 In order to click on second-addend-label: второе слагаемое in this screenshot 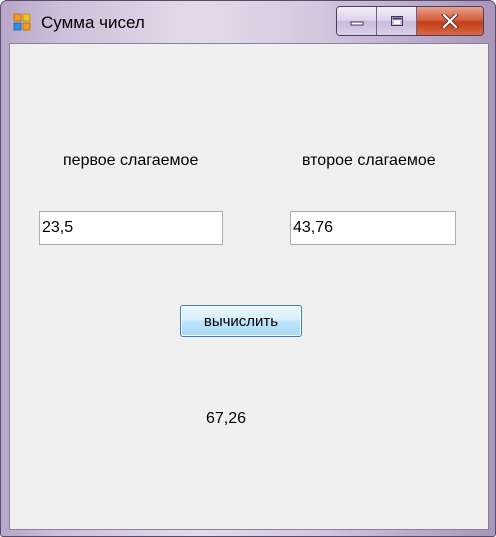, I will do `click(369, 160)`.